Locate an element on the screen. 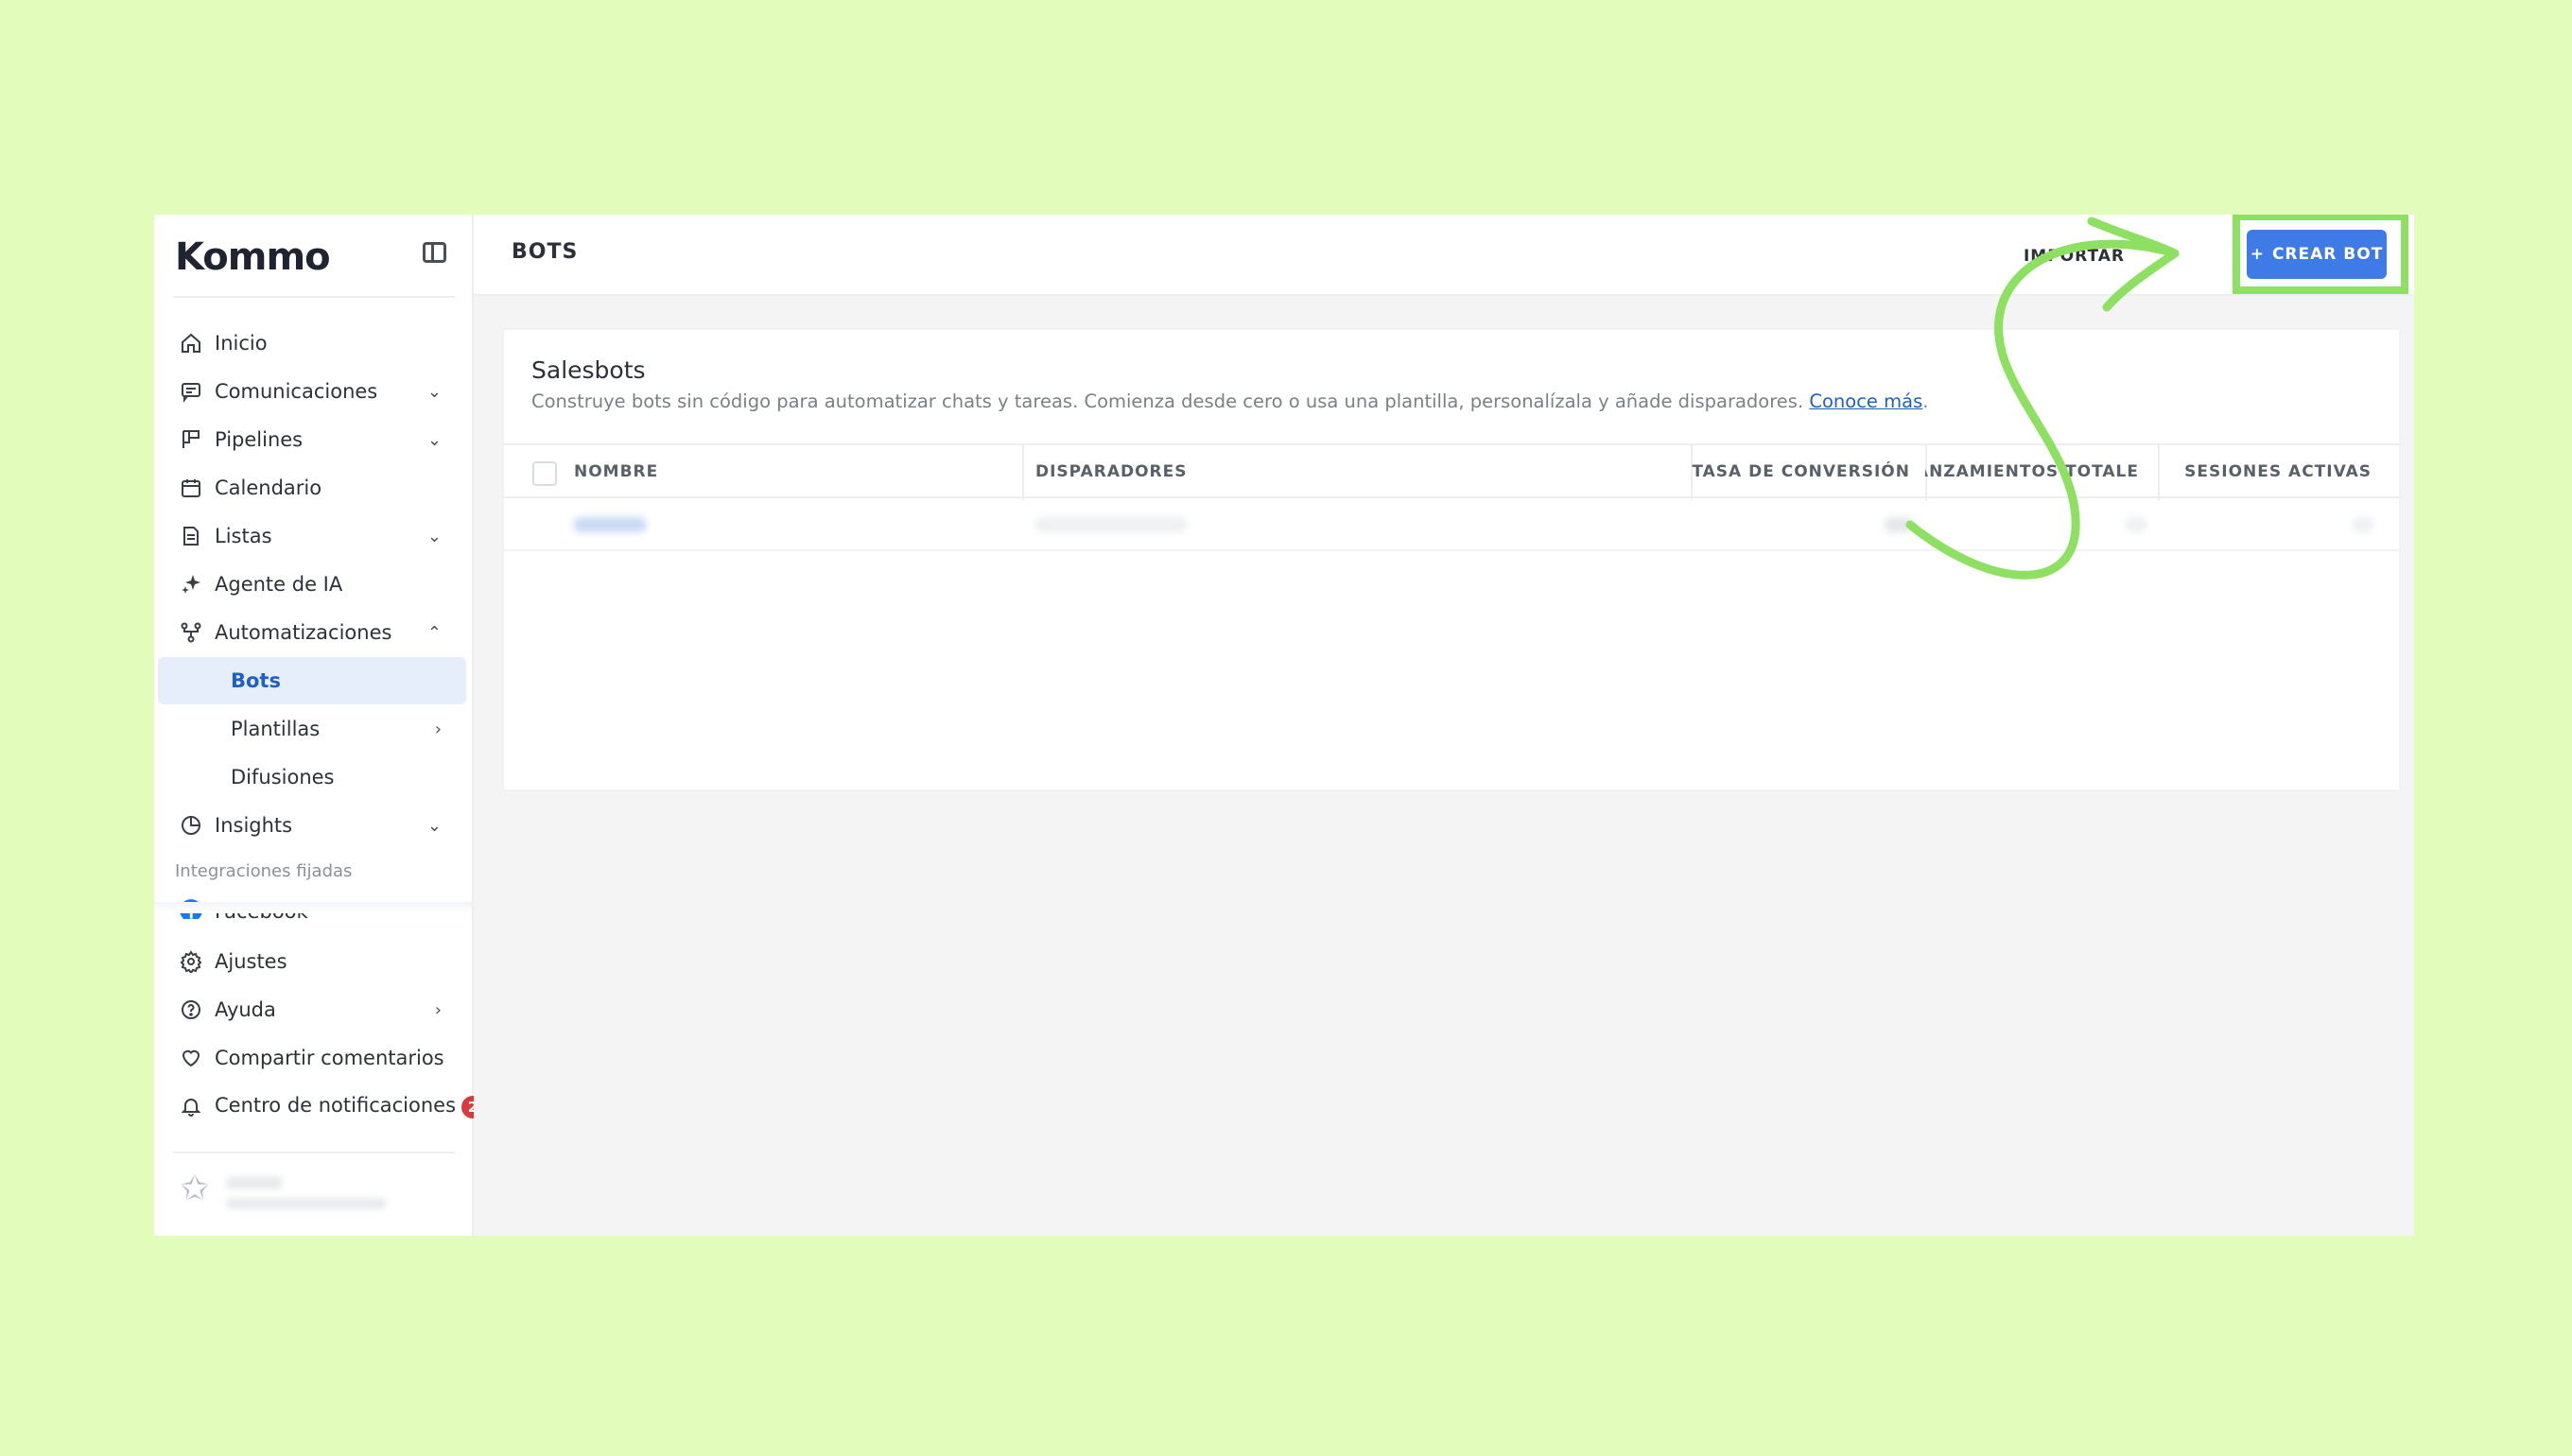  help-icon is located at coordinates (191, 1009).